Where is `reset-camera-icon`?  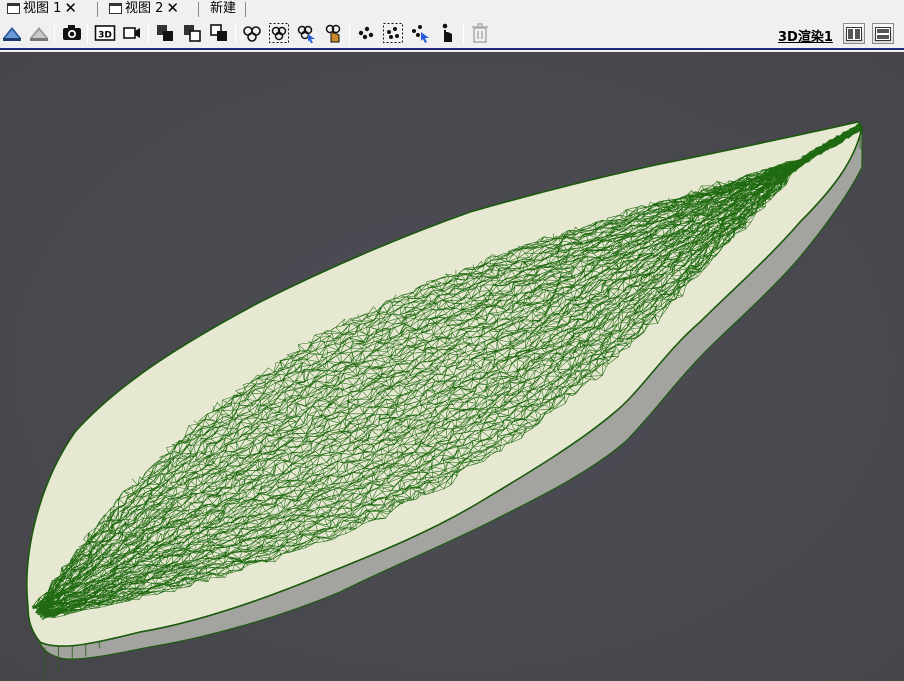 reset-camera-icon is located at coordinates (12, 33).